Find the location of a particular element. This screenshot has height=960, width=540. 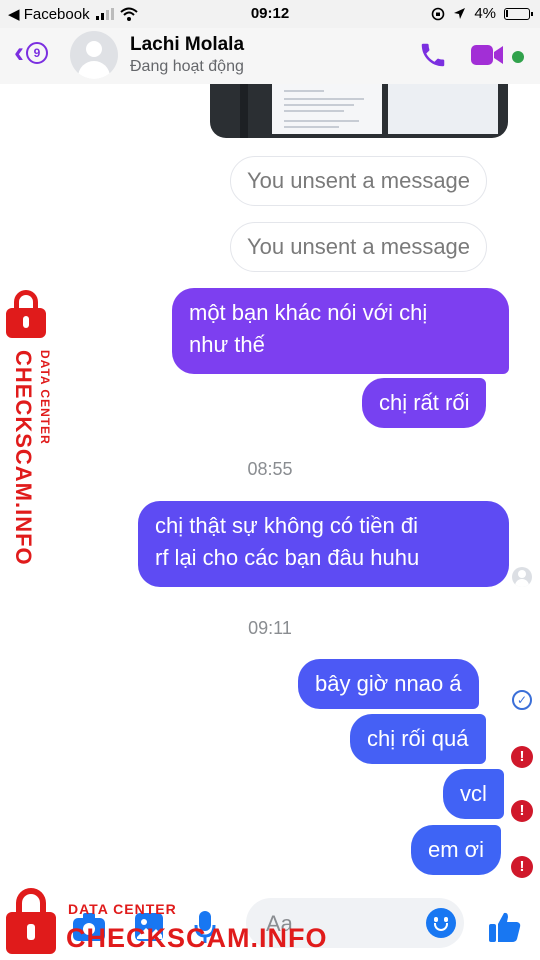

sent-check-icon: ✓ is located at coordinates (522, 700).